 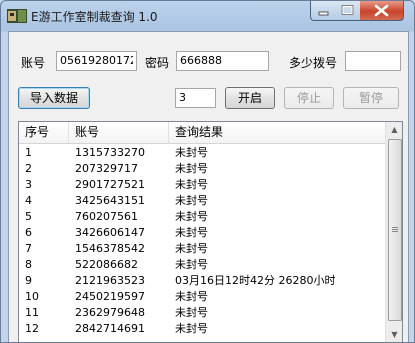 I want to click on close-icon, so click(x=381, y=10).